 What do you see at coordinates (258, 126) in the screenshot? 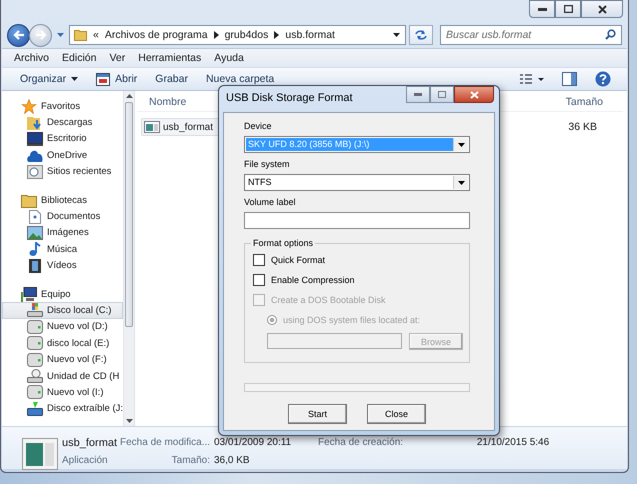
I see `field-label: Device` at bounding box center [258, 126].